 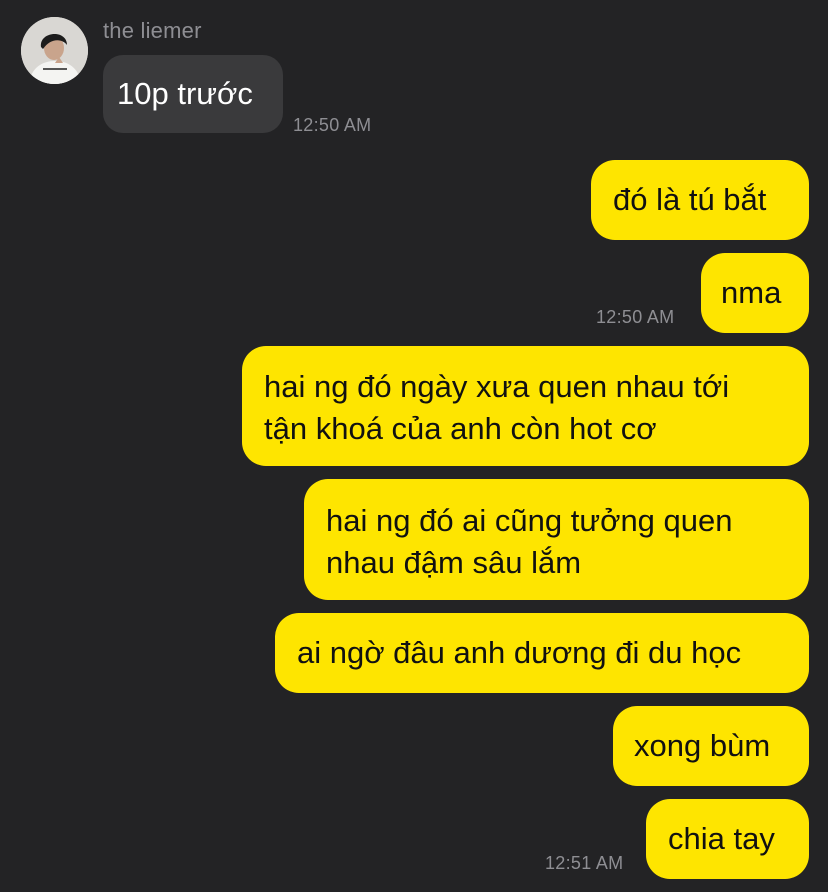 I want to click on message-timestamp: 12:51 AM, so click(x=584, y=863).